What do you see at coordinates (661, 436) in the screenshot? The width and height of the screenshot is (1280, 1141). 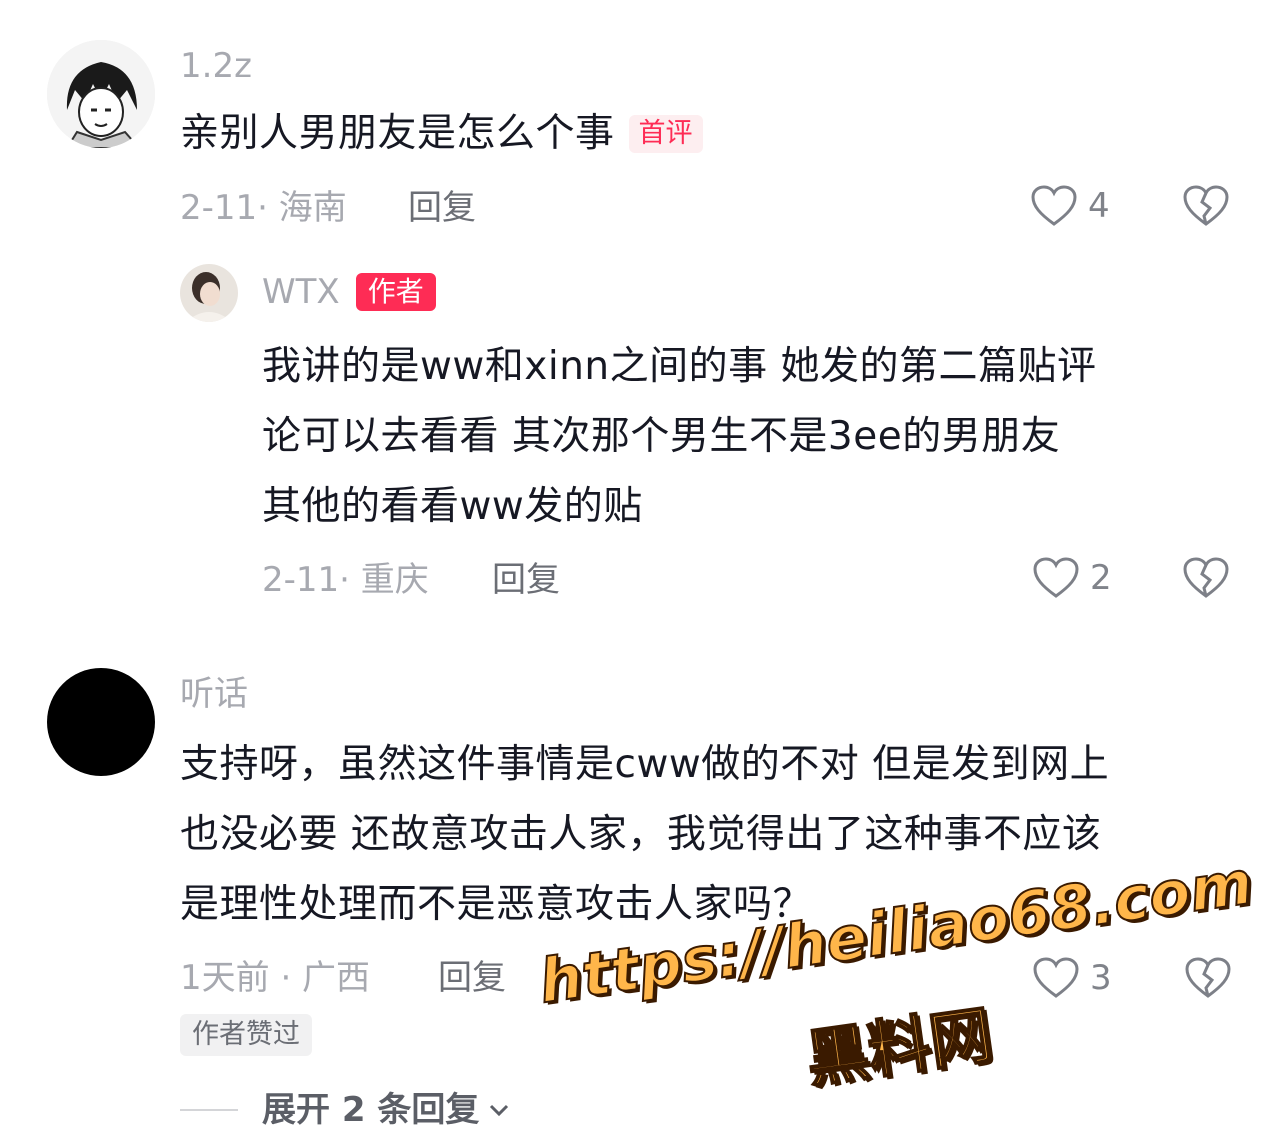 I see `reply-text-line: 论可以去看看 其次那个男生不是3ee的男朋友` at bounding box center [661, 436].